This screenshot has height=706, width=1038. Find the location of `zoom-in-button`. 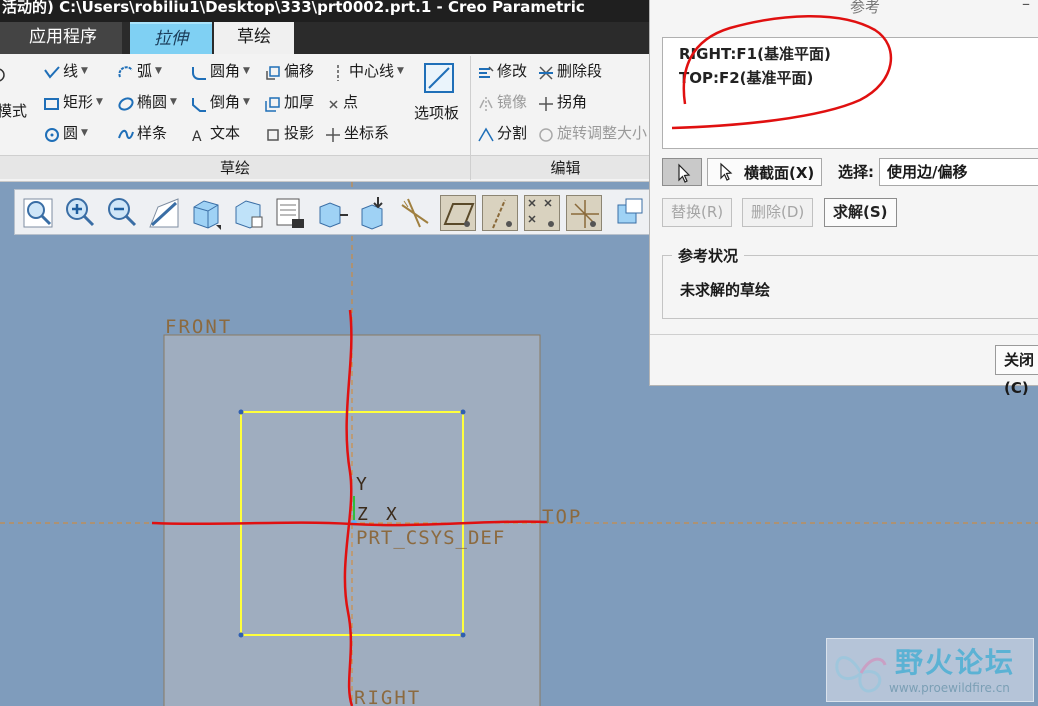

zoom-in-button is located at coordinates (80, 213).